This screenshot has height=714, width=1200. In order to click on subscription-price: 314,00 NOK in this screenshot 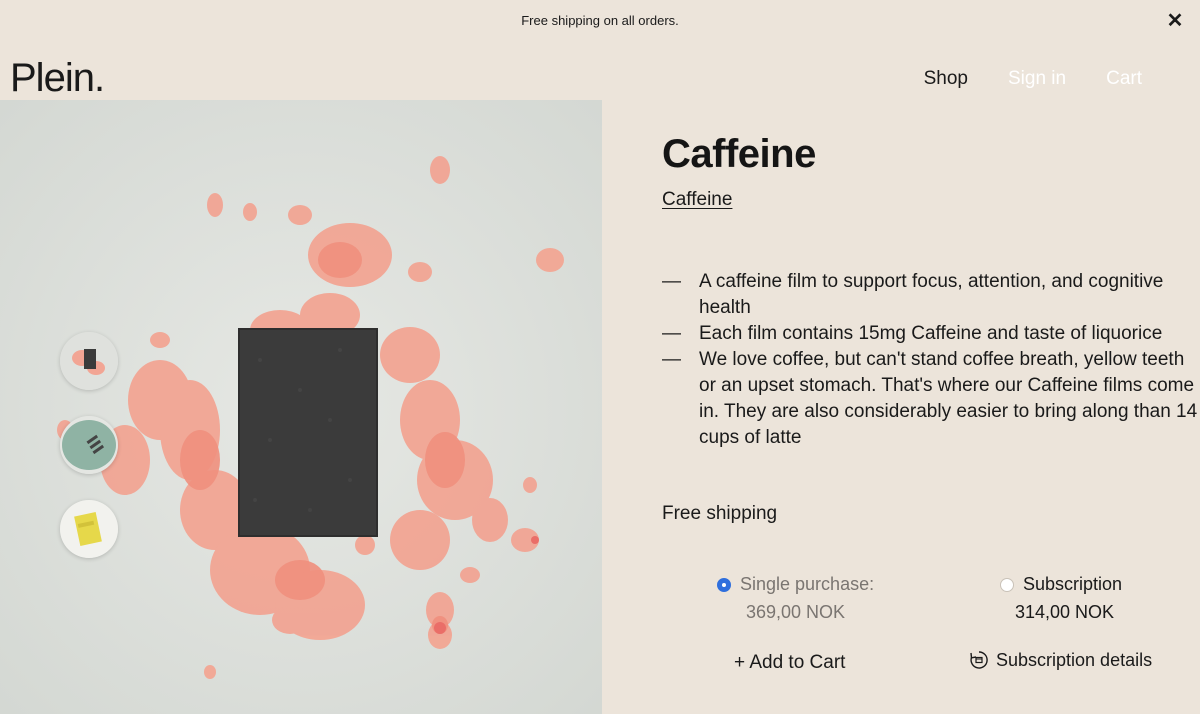, I will do `click(1065, 612)`.